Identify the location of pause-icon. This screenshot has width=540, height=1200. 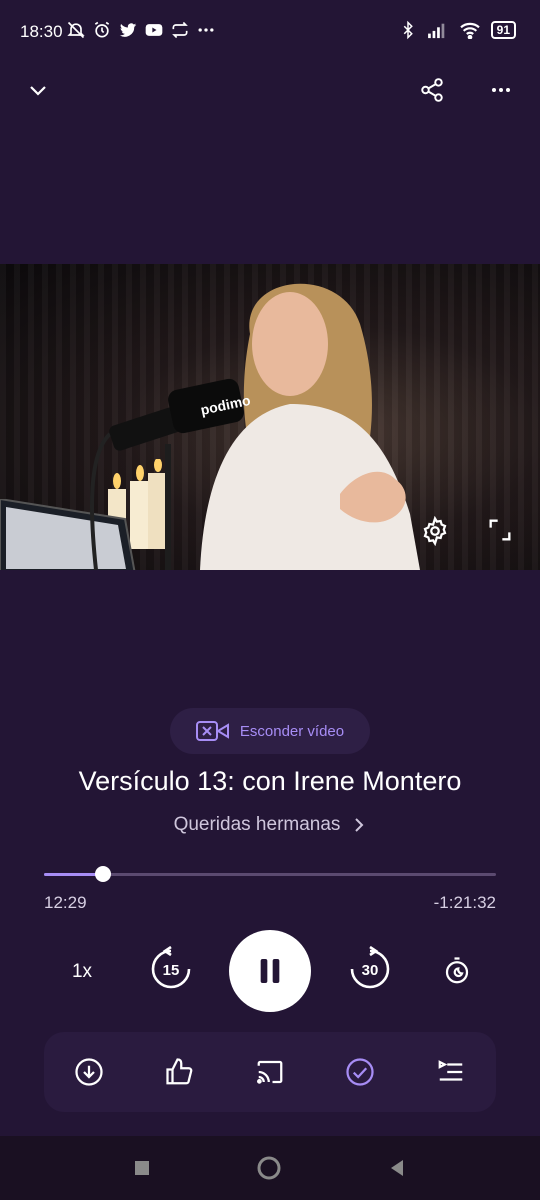
(270, 971).